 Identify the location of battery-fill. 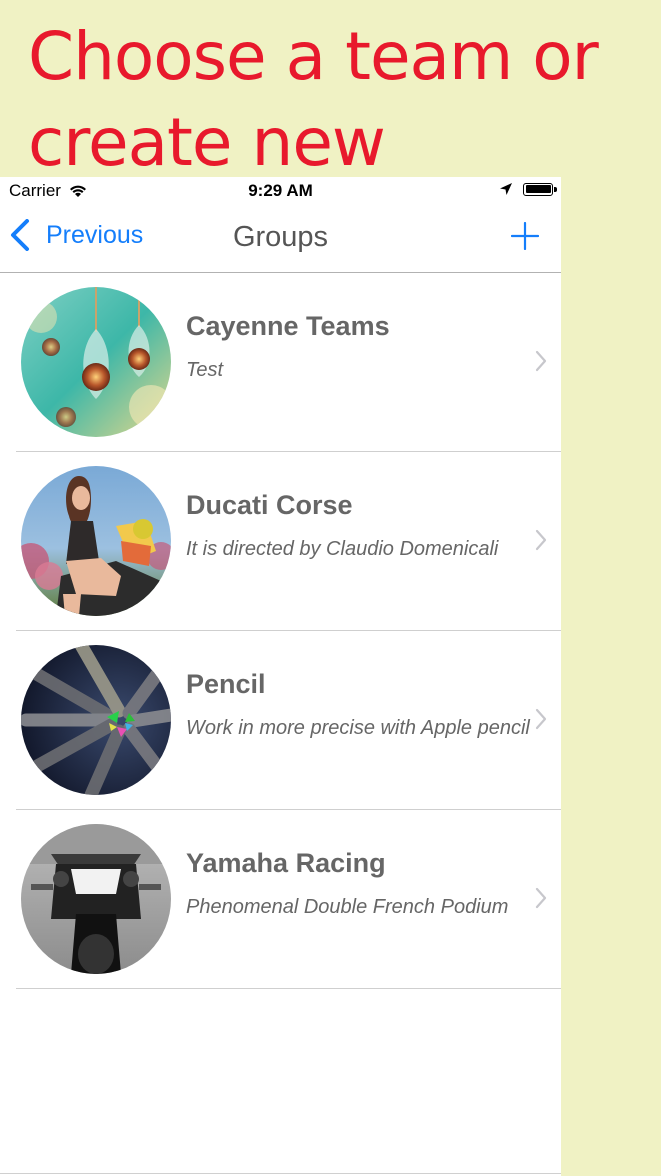
(538, 189).